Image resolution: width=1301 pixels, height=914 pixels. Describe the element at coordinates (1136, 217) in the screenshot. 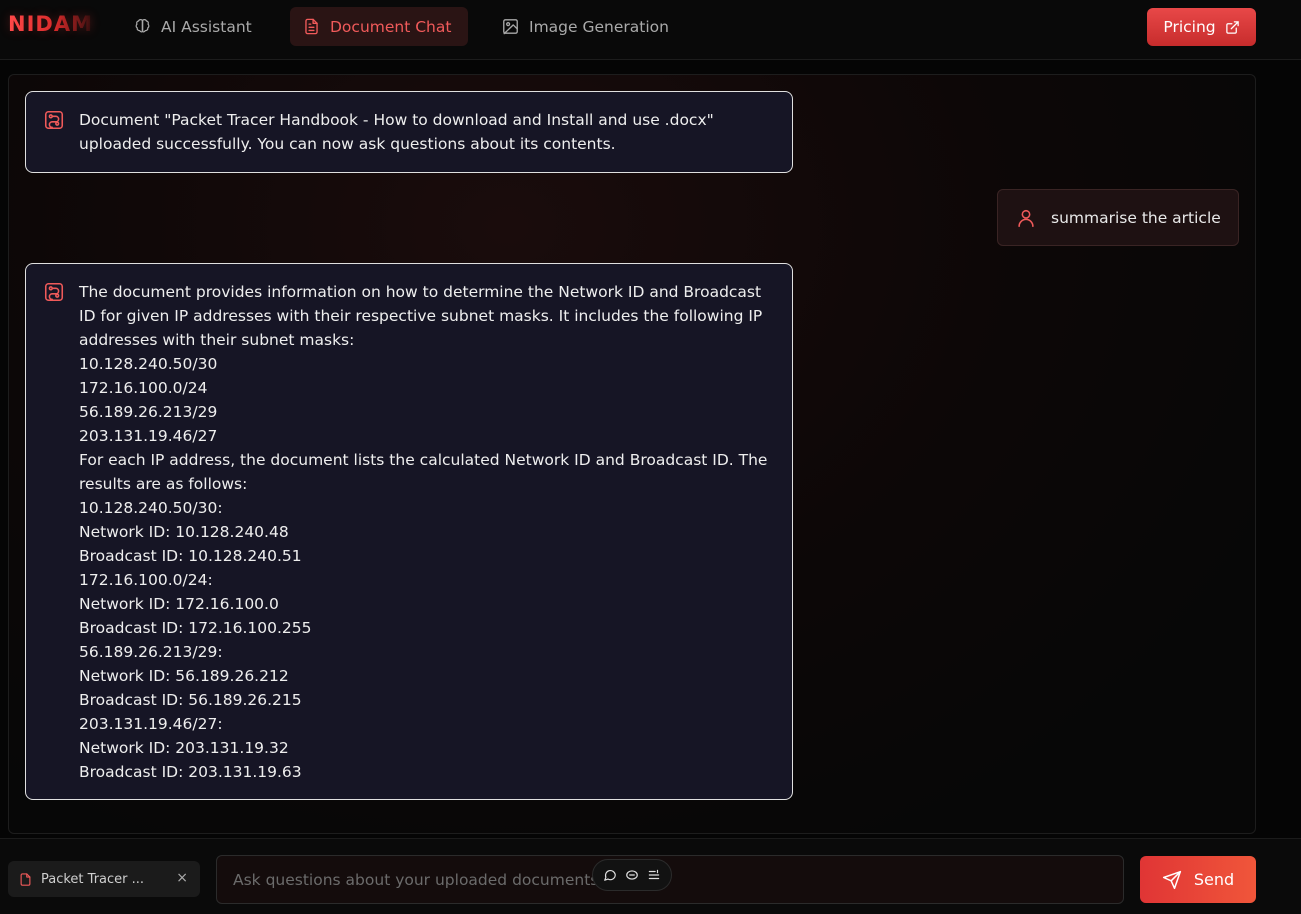

I see `user-message-text: summarise the article` at that location.